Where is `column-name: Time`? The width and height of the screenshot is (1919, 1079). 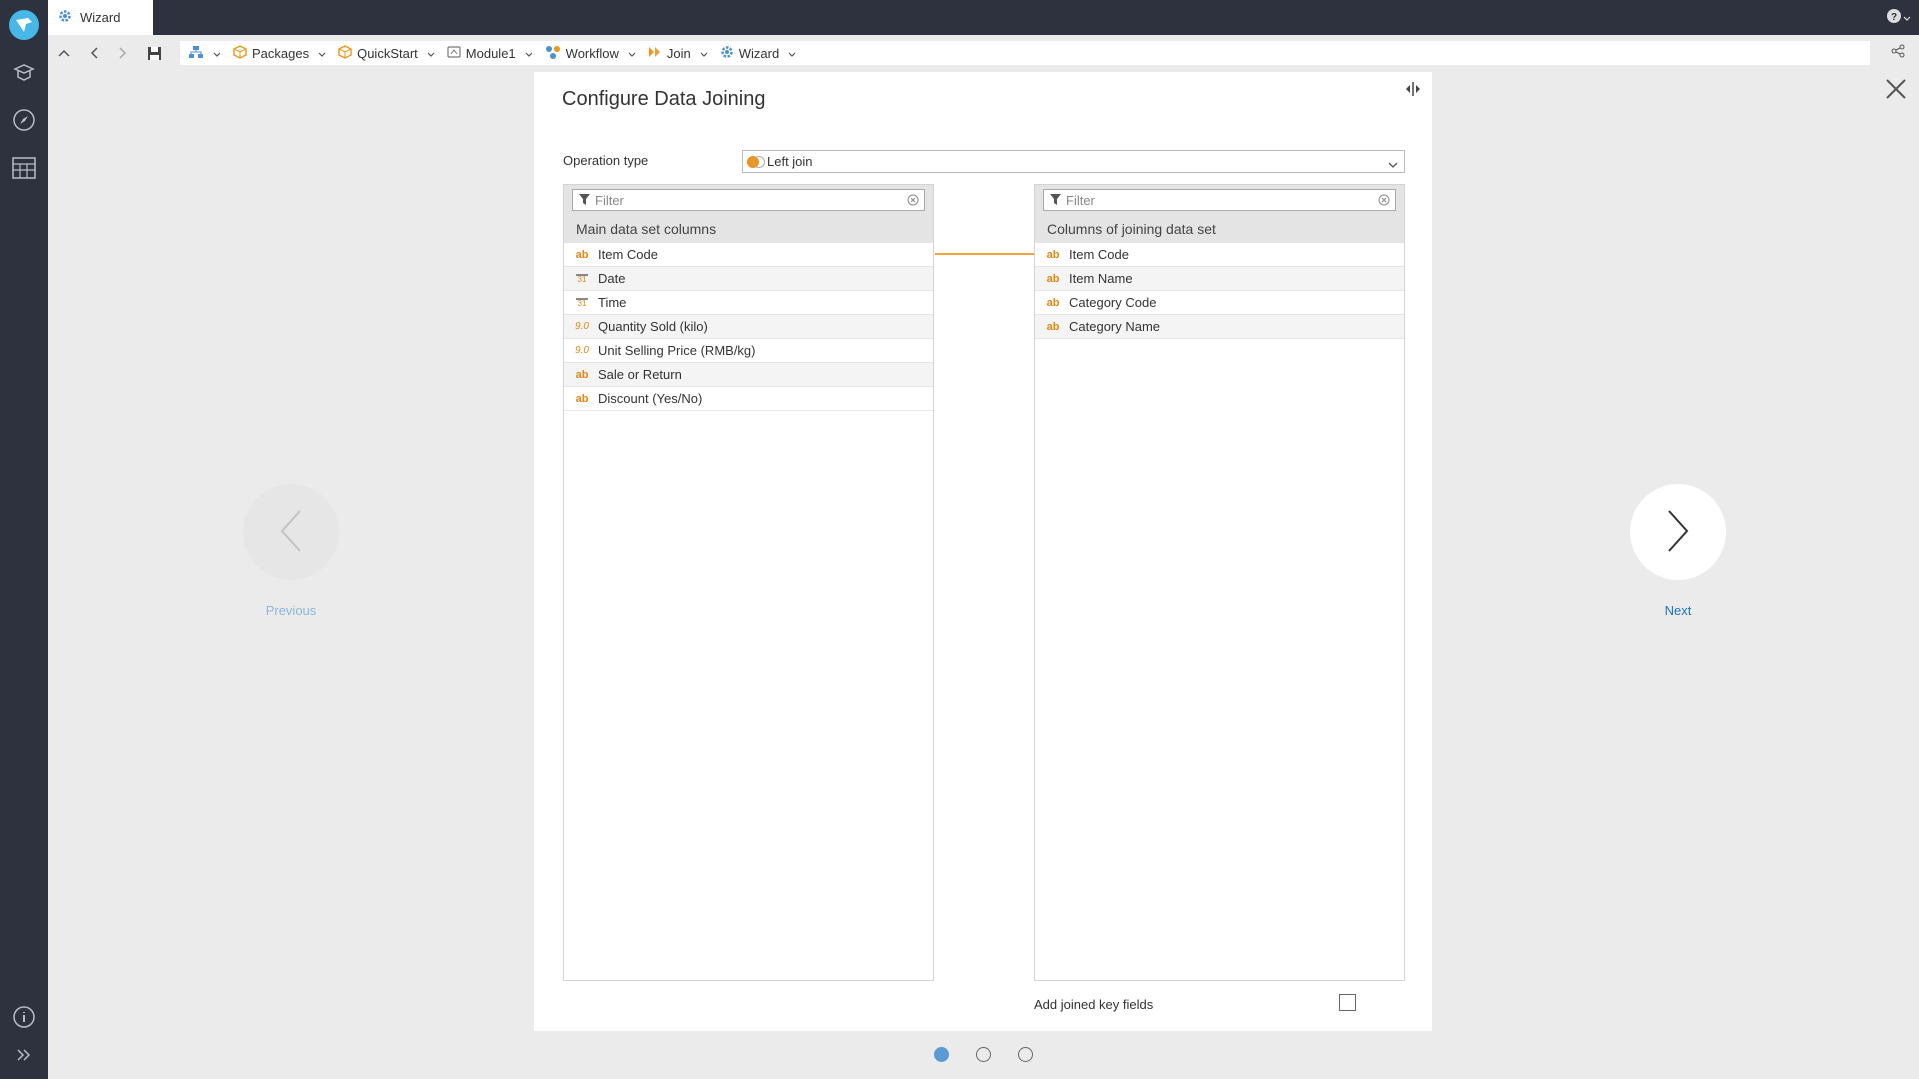
column-name: Time is located at coordinates (612, 302).